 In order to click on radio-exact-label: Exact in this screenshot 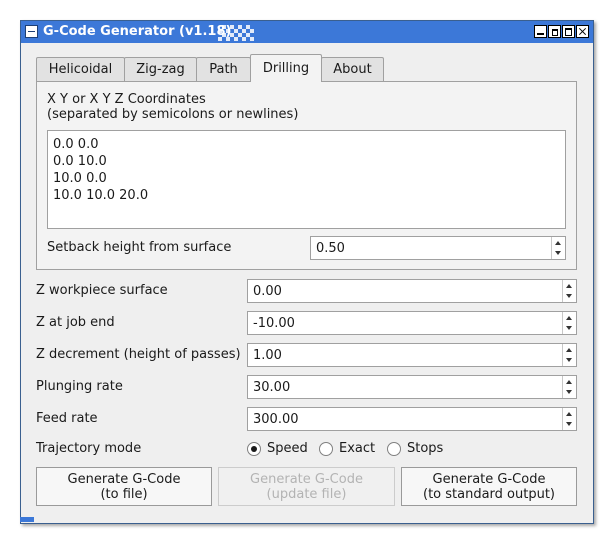, I will do `click(357, 448)`.